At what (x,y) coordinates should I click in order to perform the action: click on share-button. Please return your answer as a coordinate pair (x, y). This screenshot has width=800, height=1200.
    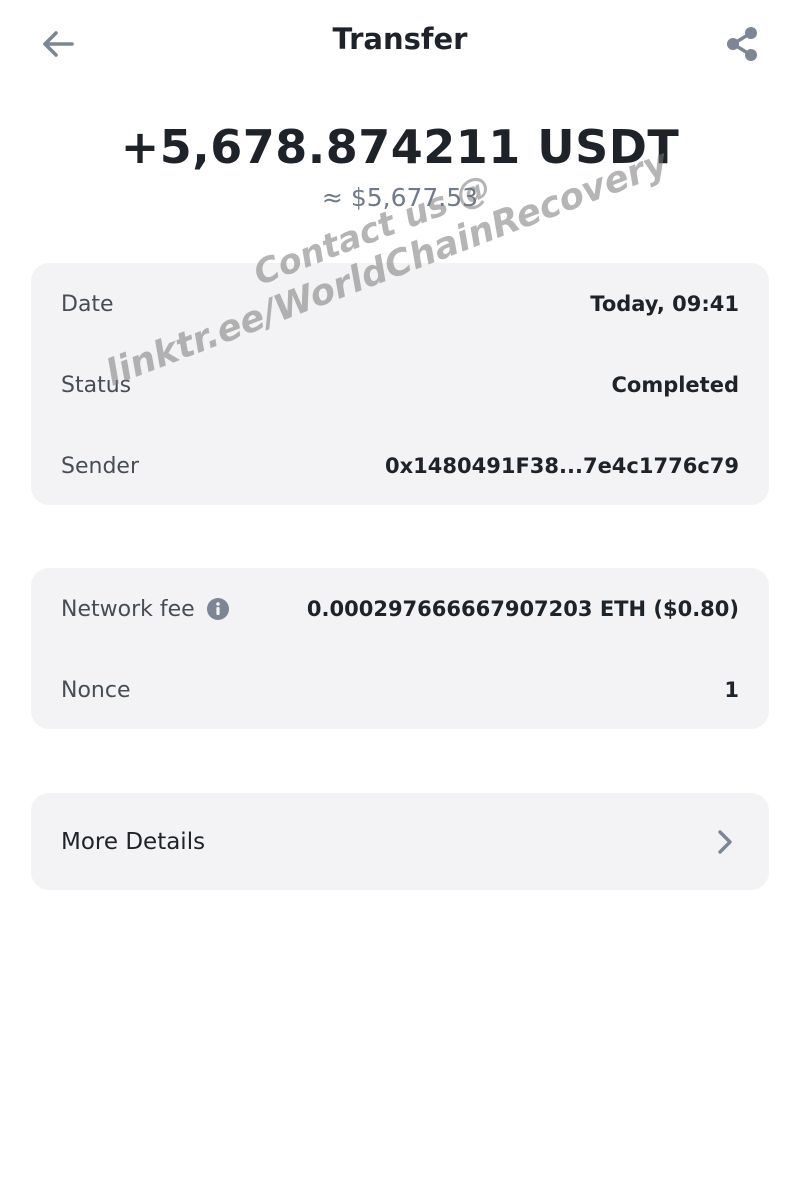
    Looking at the image, I should click on (742, 44).